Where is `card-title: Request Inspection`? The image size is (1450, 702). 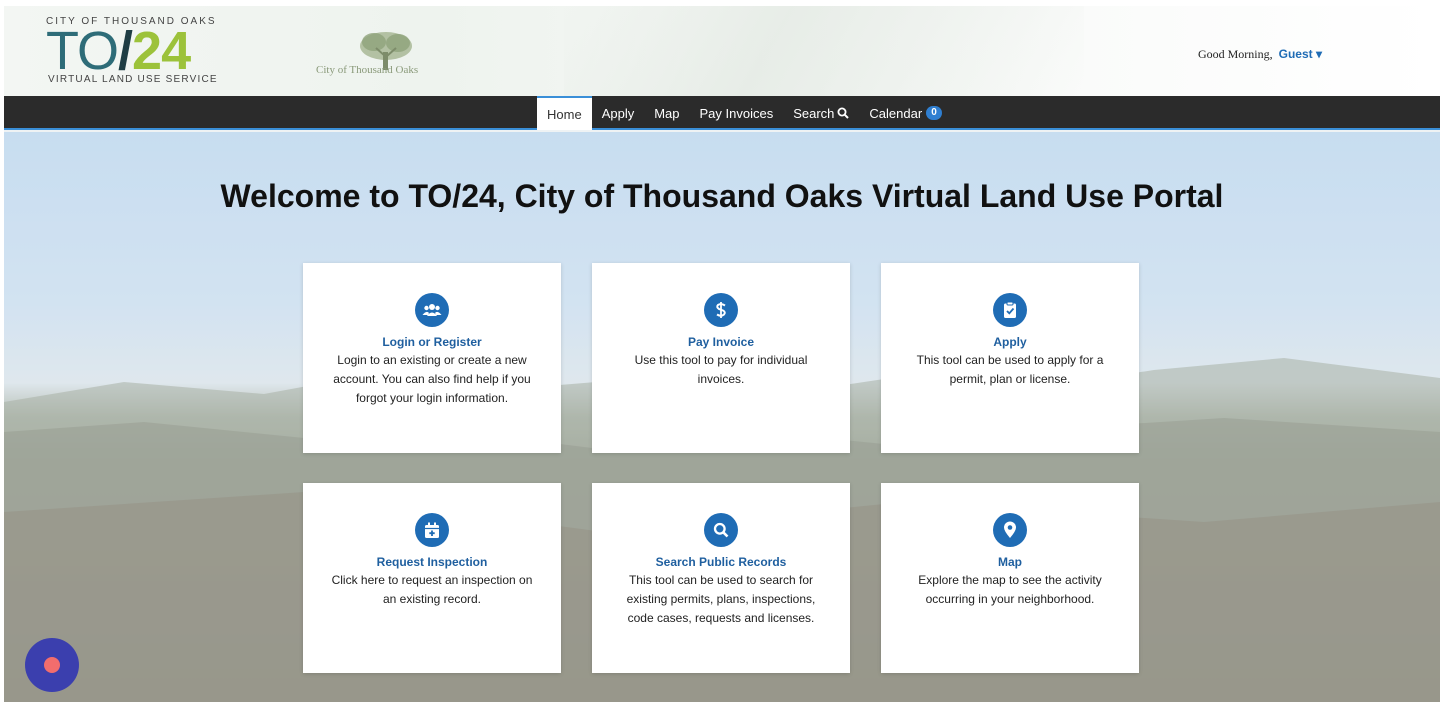 card-title: Request Inspection is located at coordinates (432, 562).